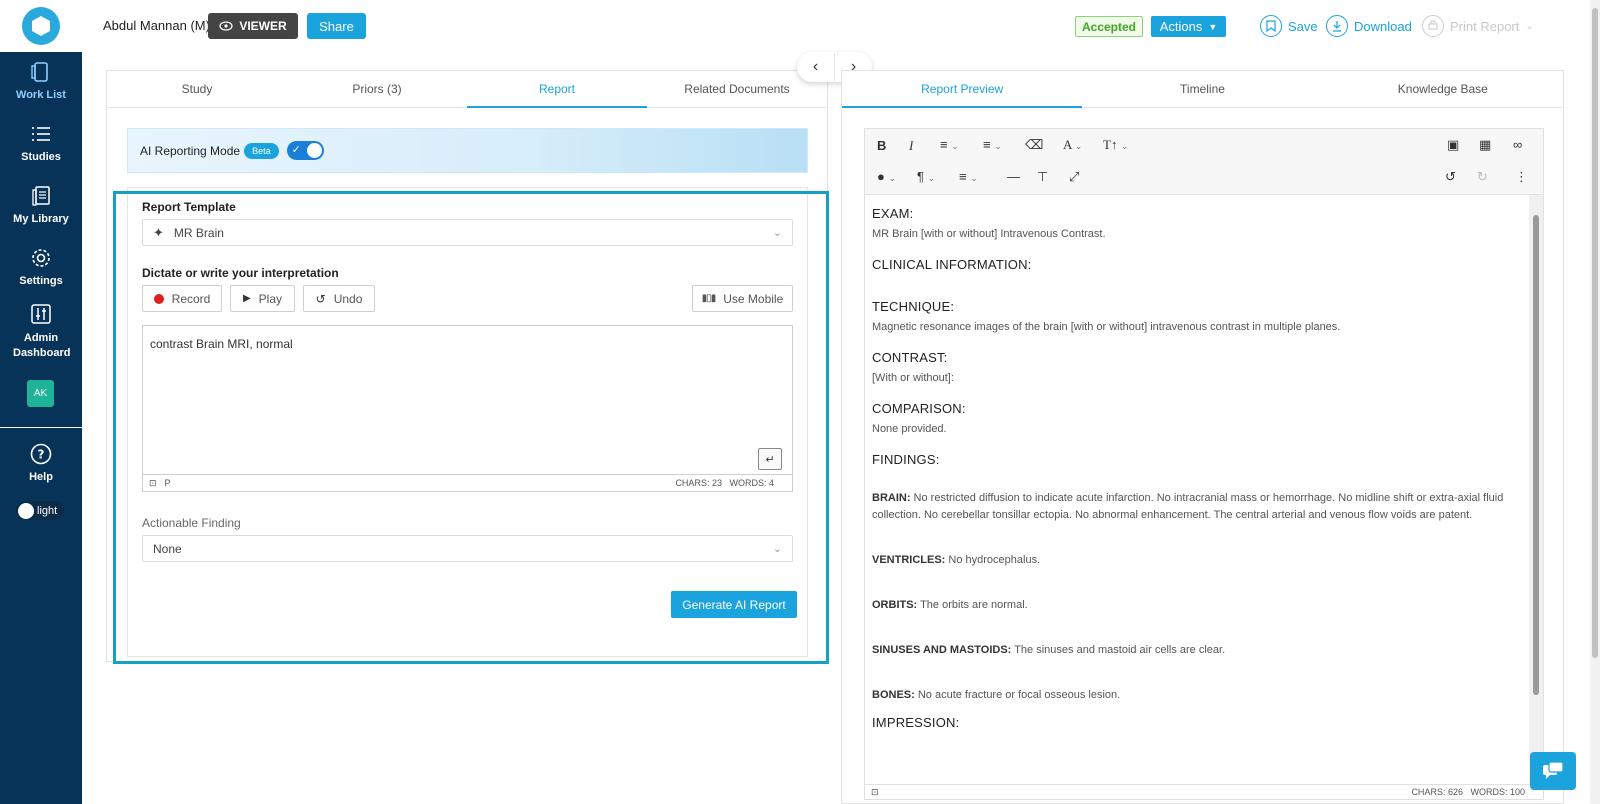 Image resolution: width=1600 pixels, height=804 pixels. What do you see at coordinates (226, 26) in the screenshot?
I see `eye-icon` at bounding box center [226, 26].